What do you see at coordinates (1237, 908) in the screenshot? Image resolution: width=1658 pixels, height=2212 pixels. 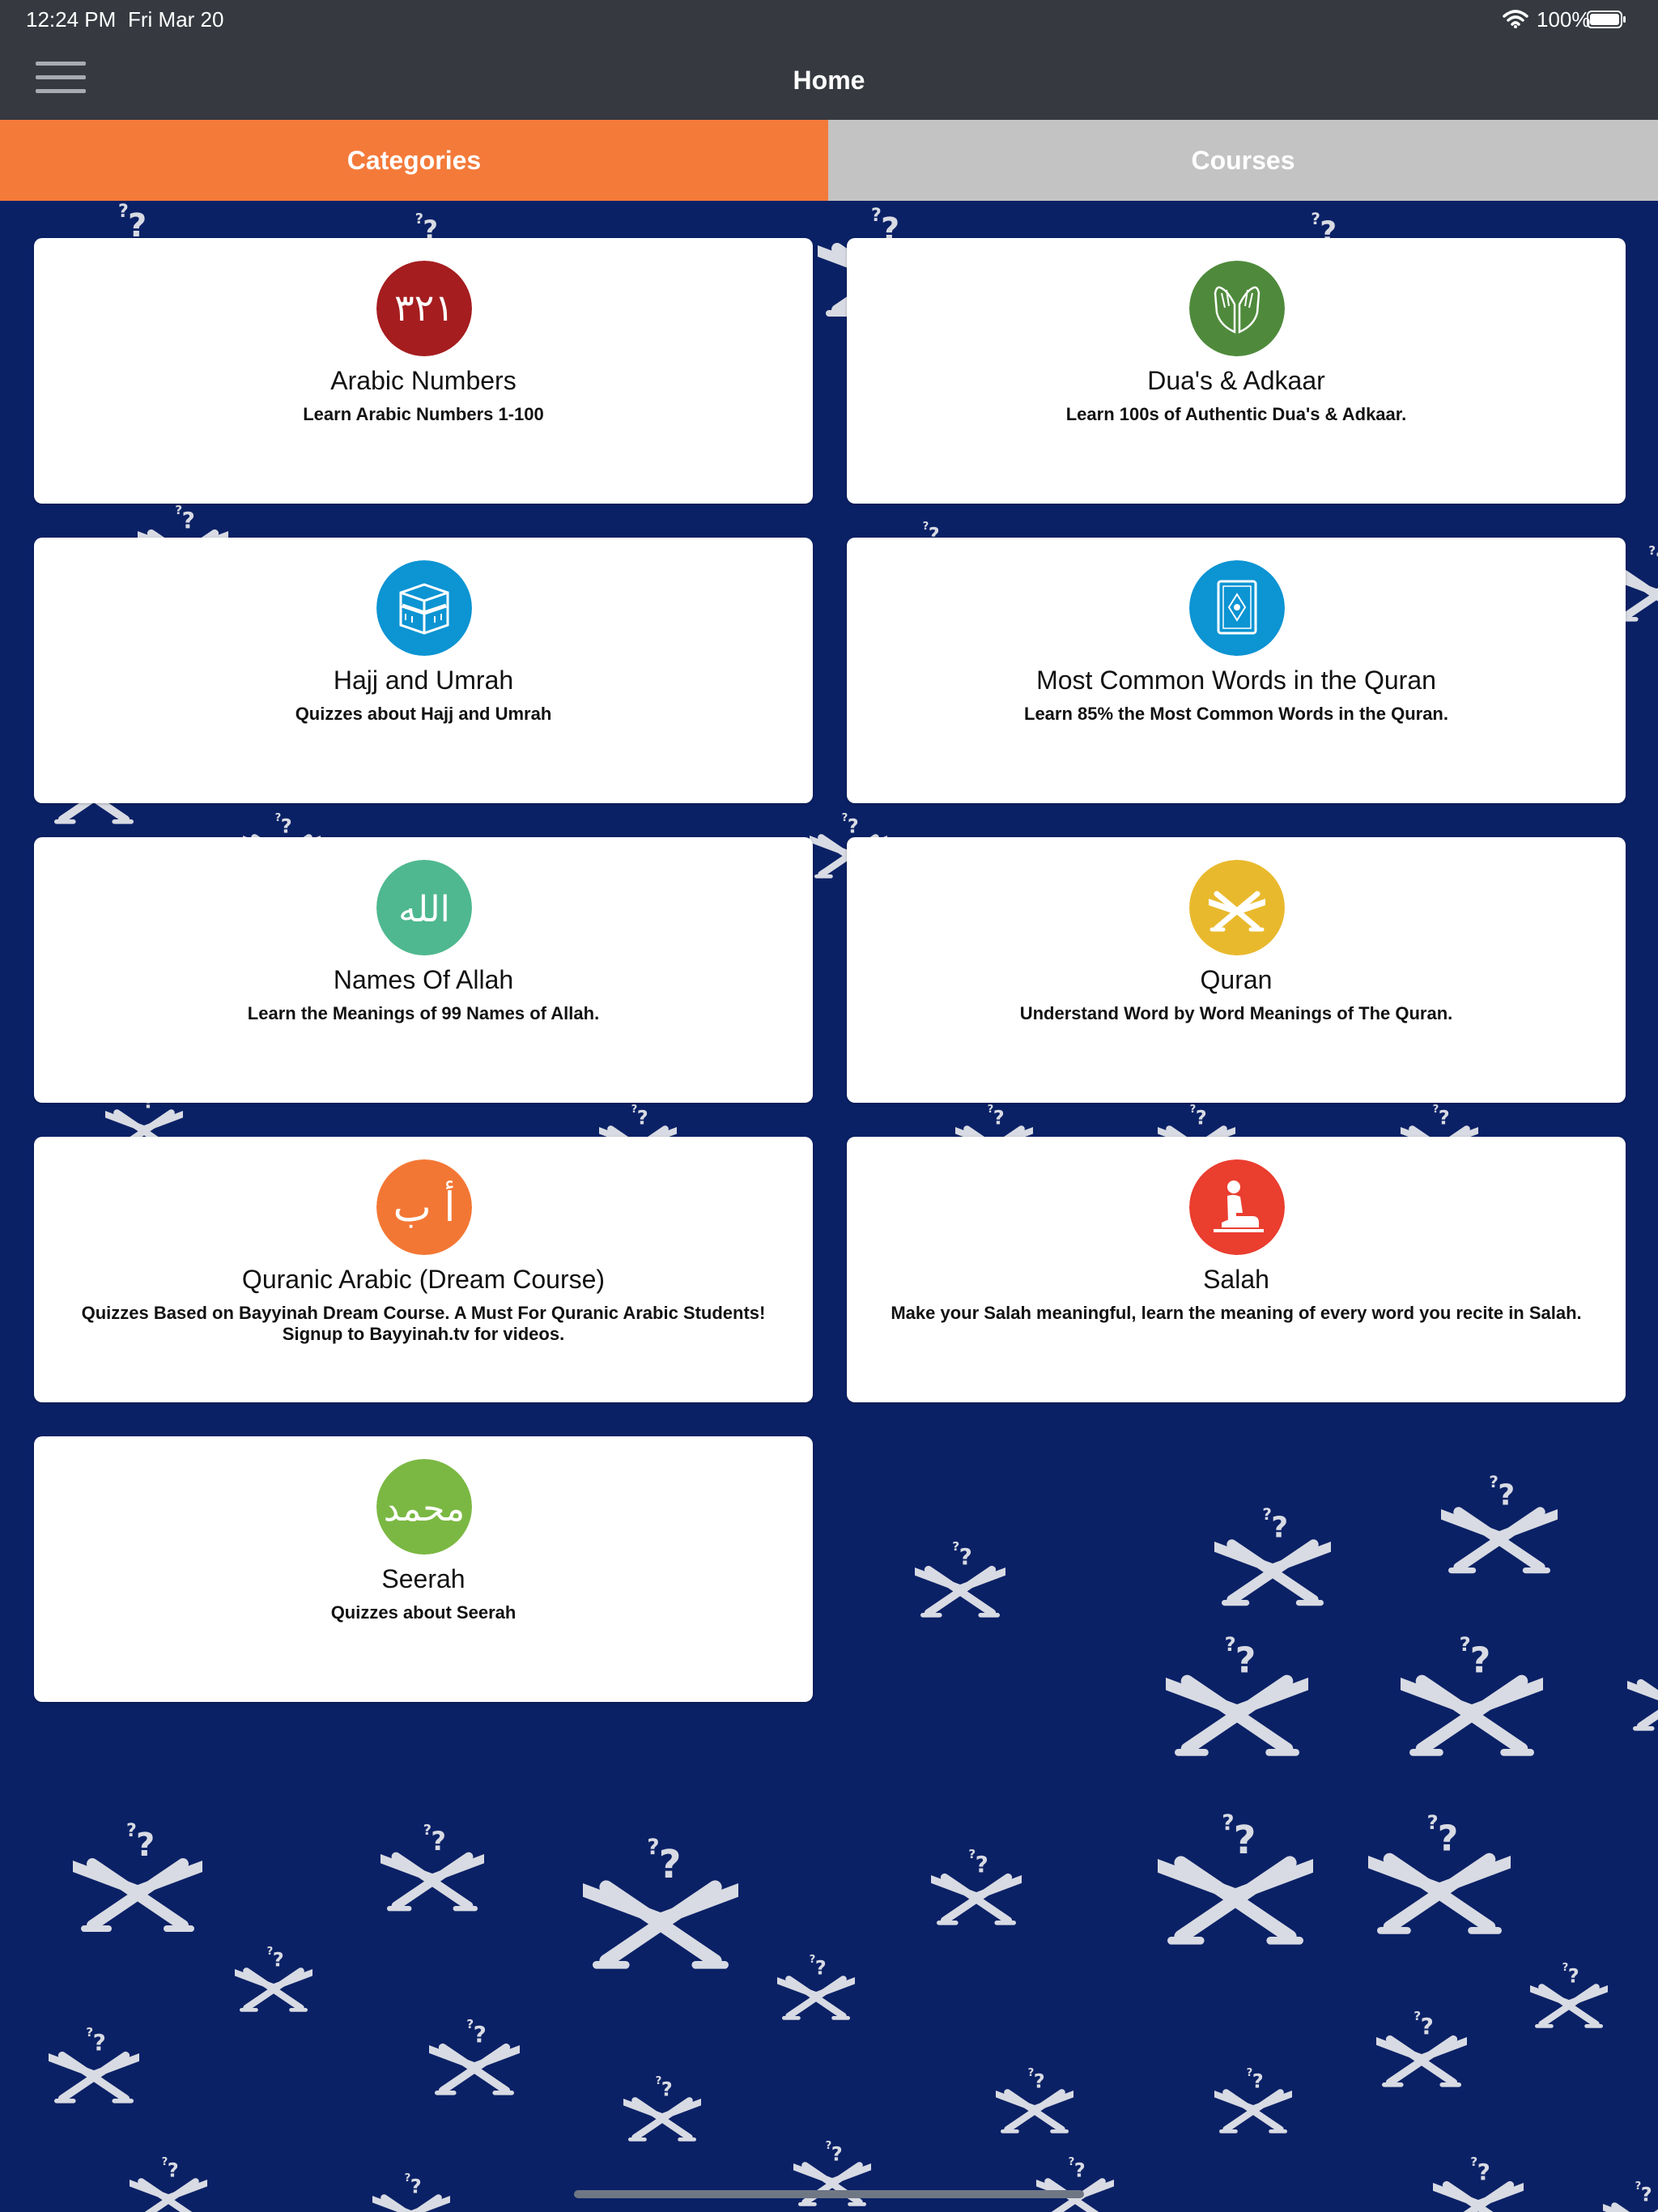 I see `quran-stand-icon` at bounding box center [1237, 908].